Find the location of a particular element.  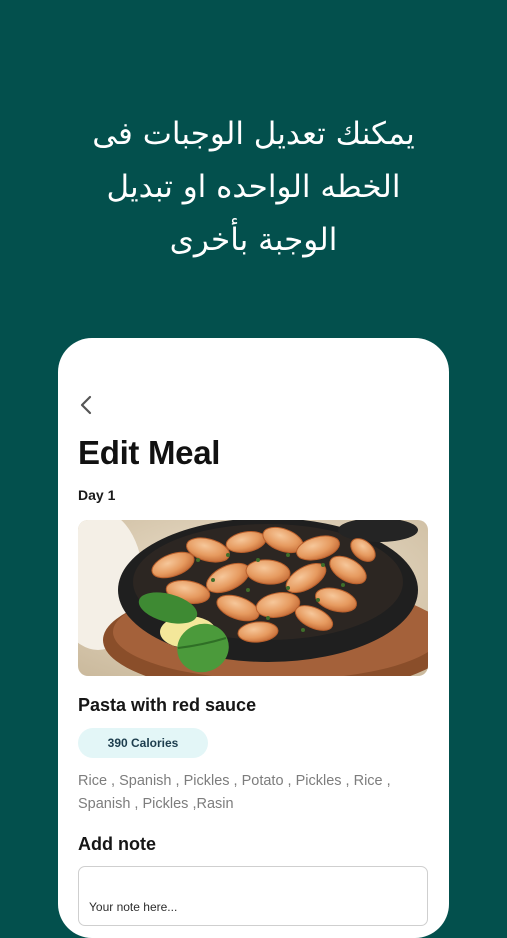

headline-line-1: يمكنك تعديل الوجبات فى is located at coordinates (253, 134).